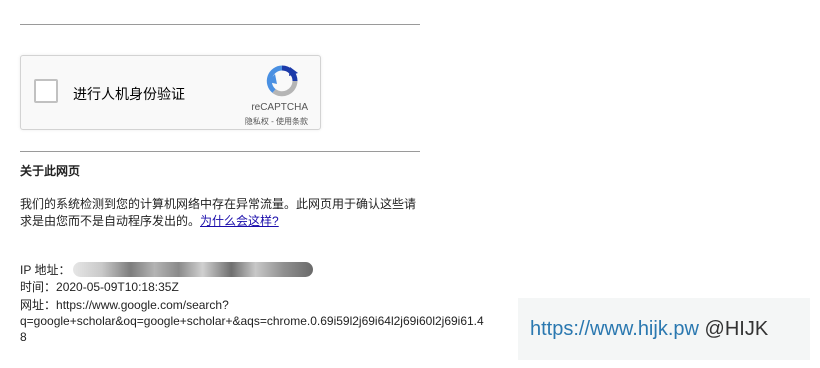 The width and height of the screenshot is (820, 368). What do you see at coordinates (292, 121) in the screenshot?
I see `terms-link: 使用条款` at bounding box center [292, 121].